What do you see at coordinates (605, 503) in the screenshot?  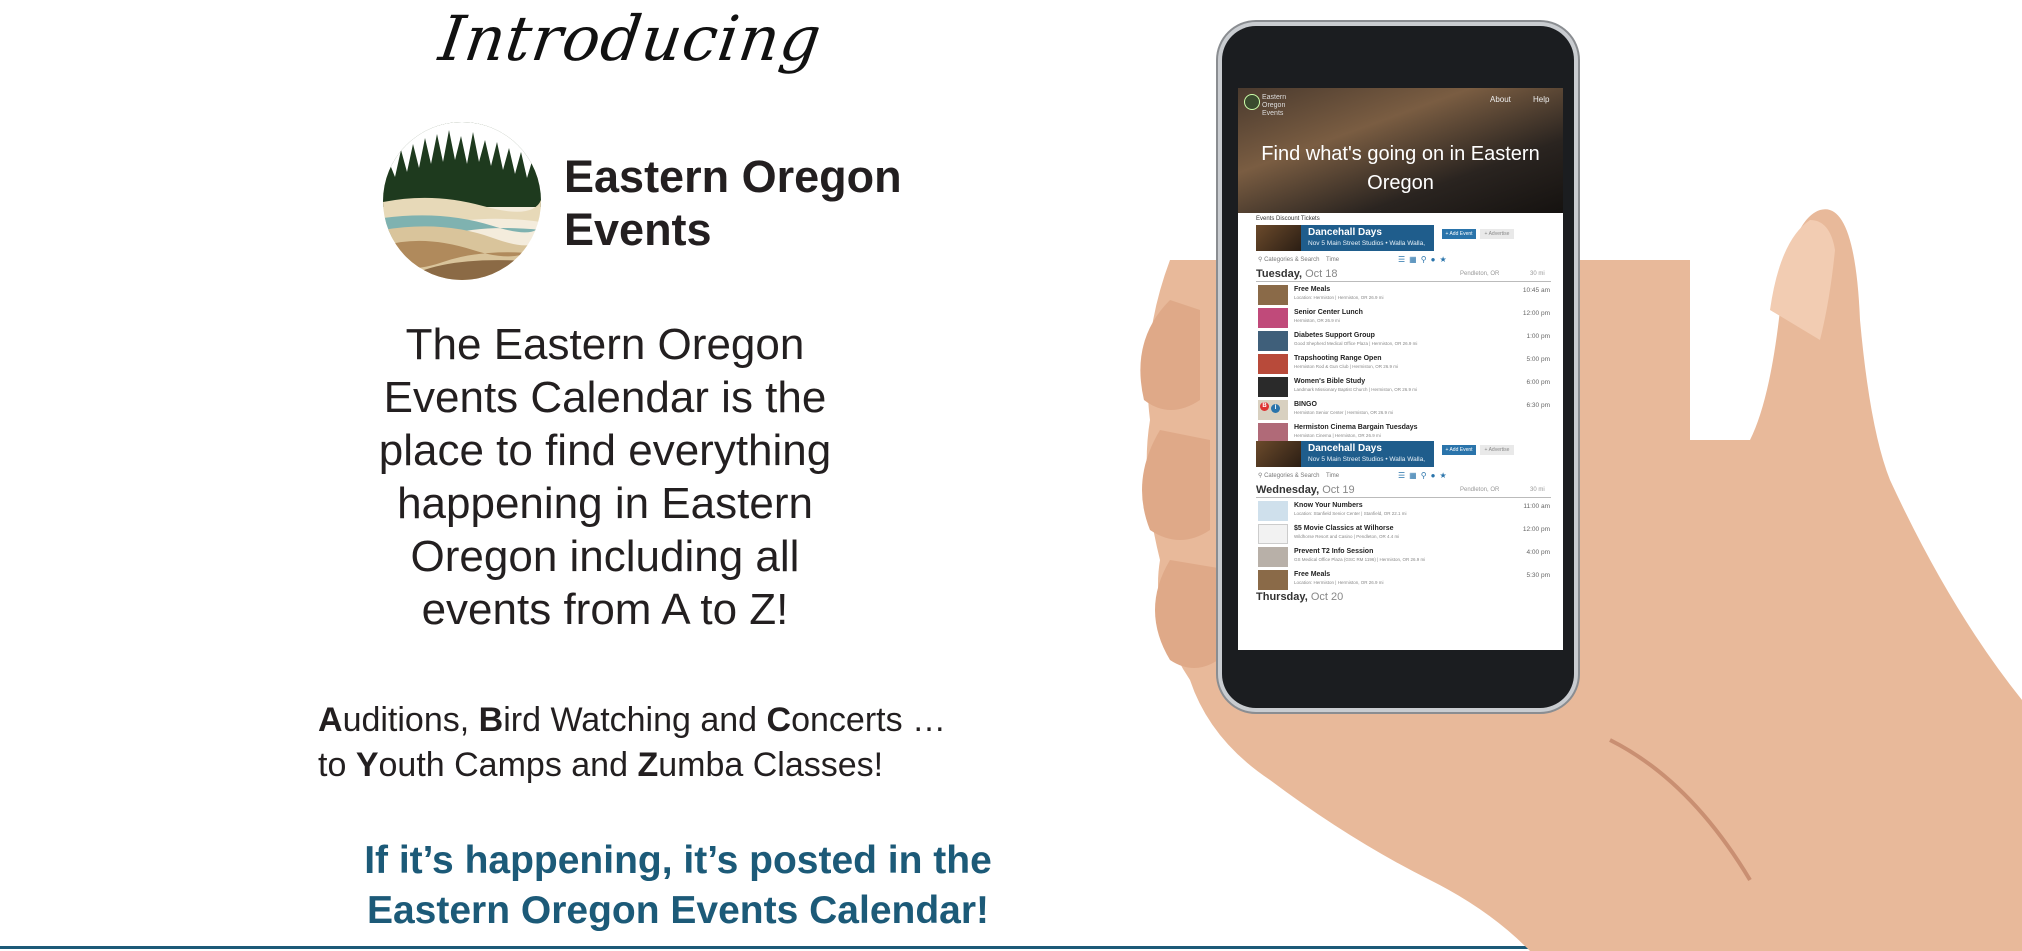 I see `description-line: happening in Eastern` at bounding box center [605, 503].